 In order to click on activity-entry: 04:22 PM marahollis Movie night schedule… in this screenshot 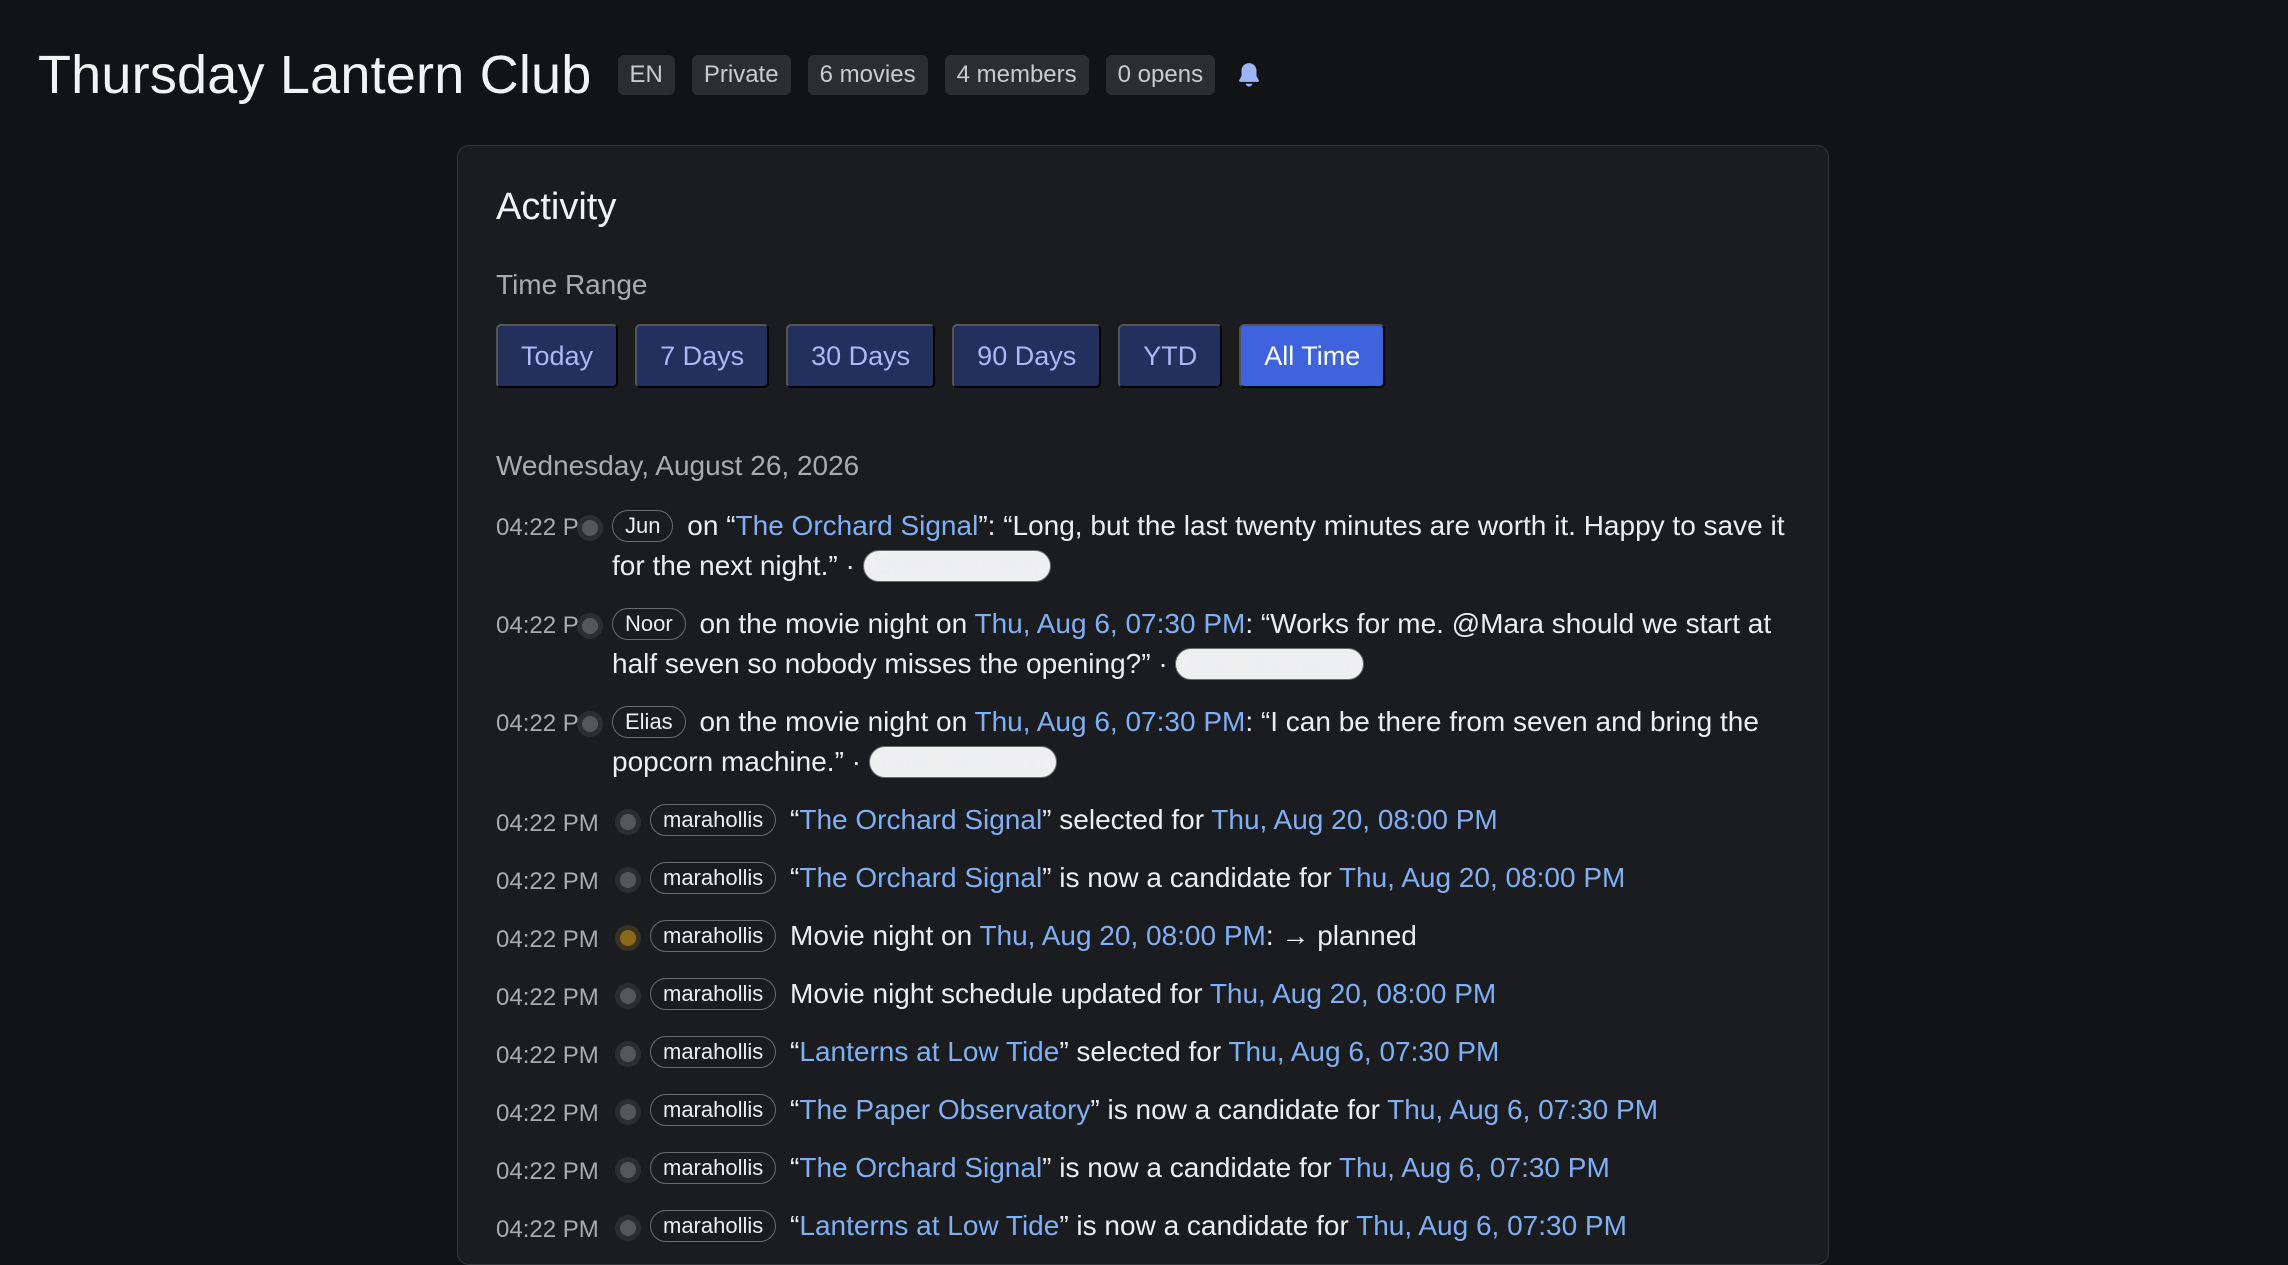, I will do `click(1143, 995)`.